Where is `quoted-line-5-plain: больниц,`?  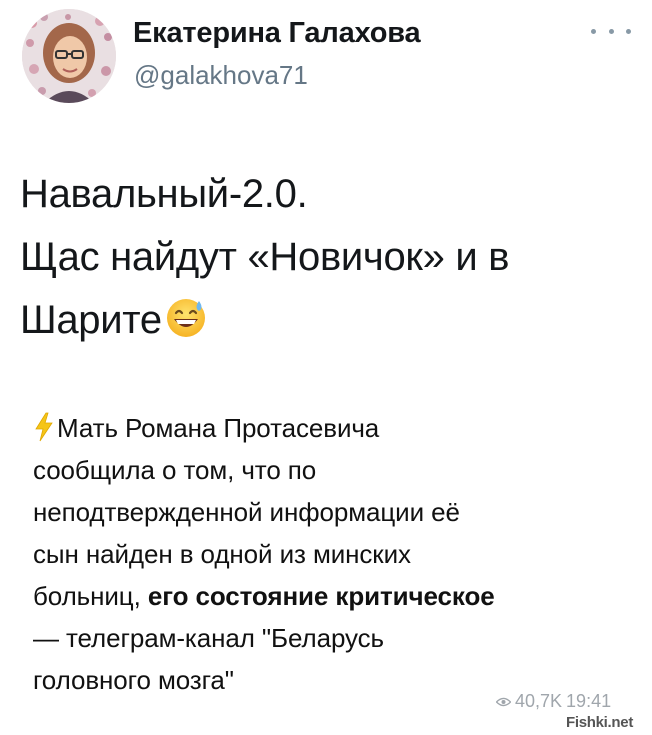 quoted-line-5-plain: больниц, is located at coordinates (90, 596).